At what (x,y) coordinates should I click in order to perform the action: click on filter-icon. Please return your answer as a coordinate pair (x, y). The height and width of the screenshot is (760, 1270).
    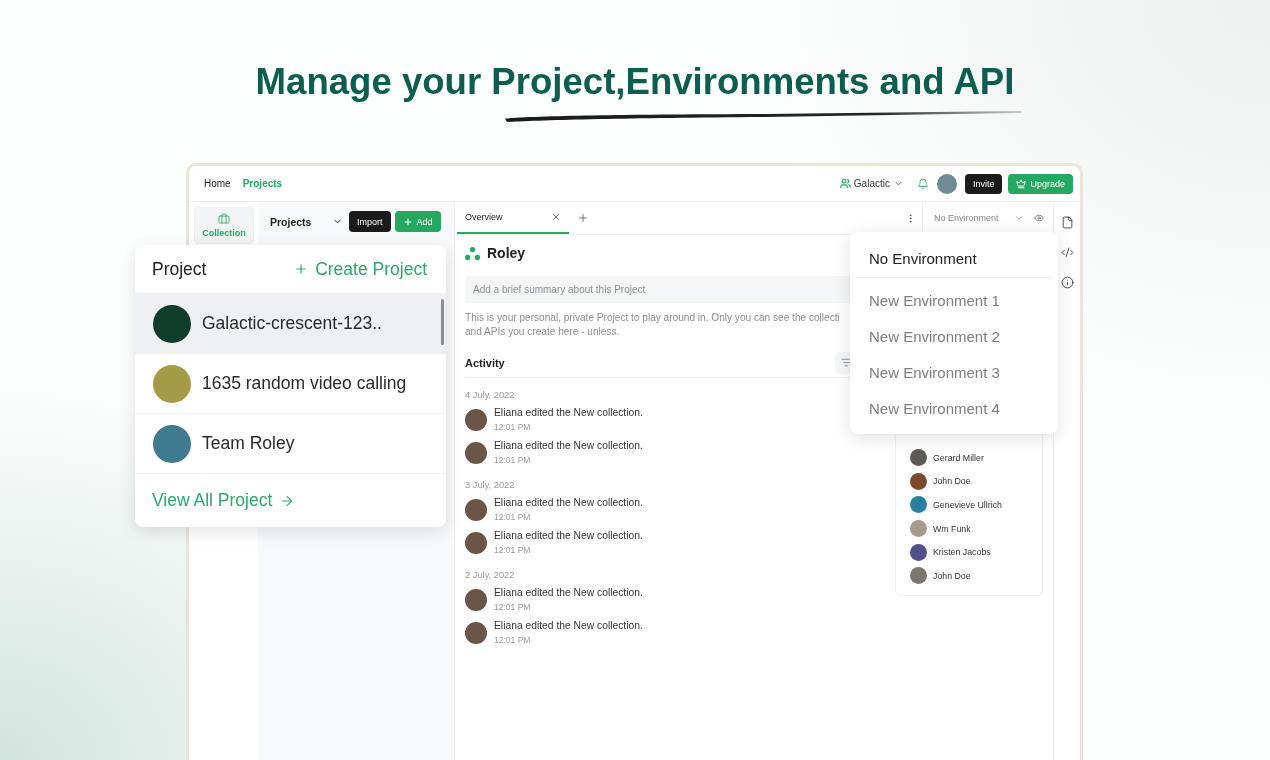
    Looking at the image, I should click on (846, 362).